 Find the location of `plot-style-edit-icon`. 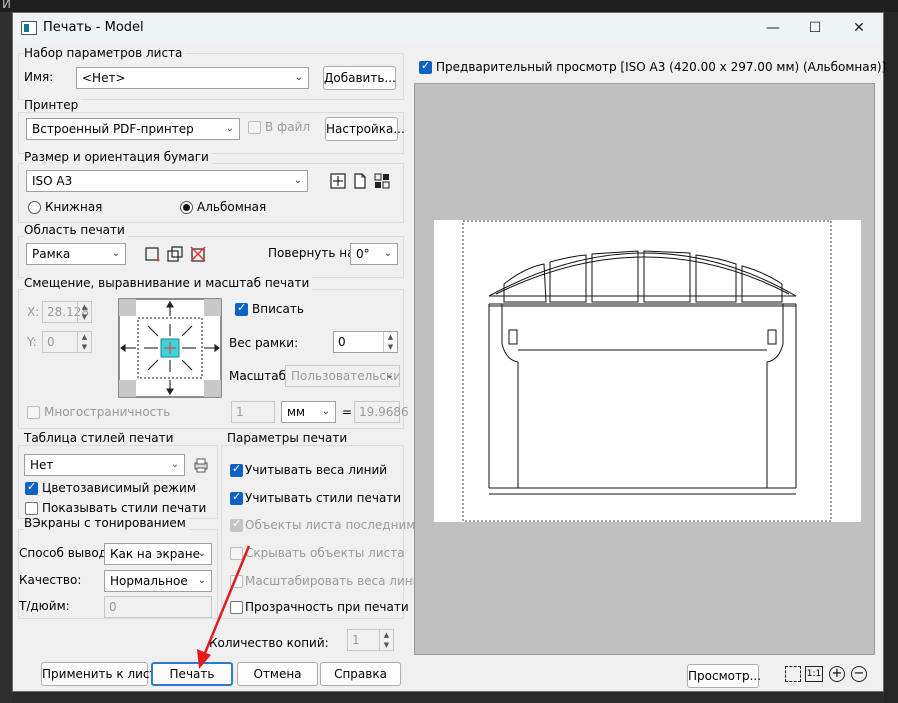

plot-style-edit-icon is located at coordinates (201, 465).